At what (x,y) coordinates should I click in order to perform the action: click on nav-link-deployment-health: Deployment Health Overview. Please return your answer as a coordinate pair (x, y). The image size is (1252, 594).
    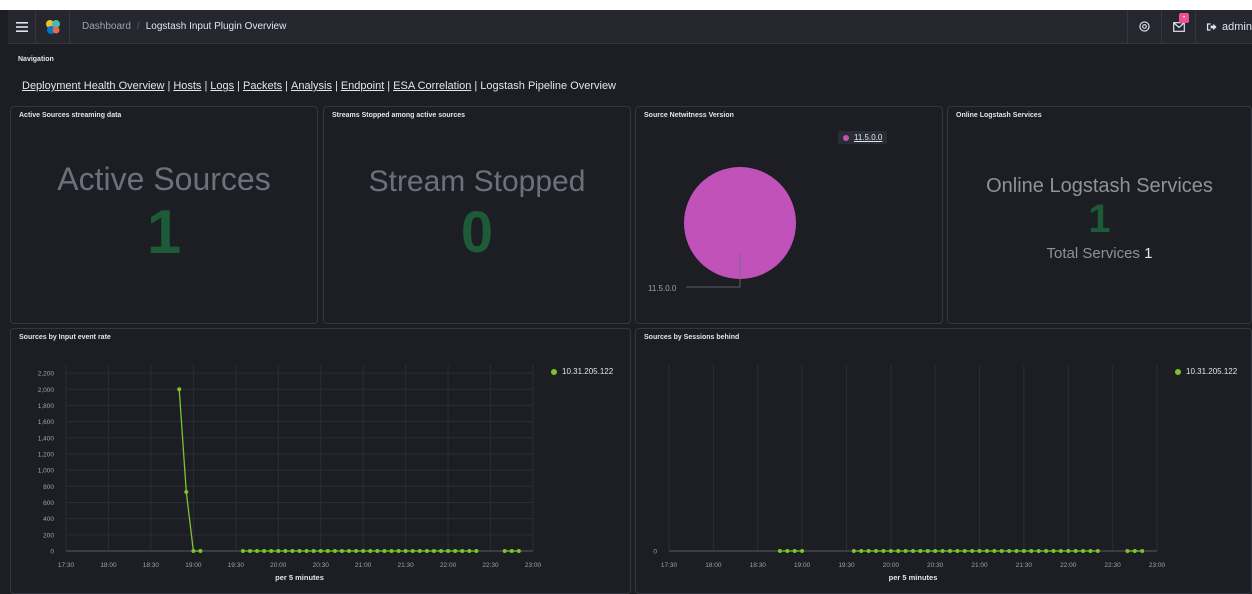
    Looking at the image, I should click on (93, 86).